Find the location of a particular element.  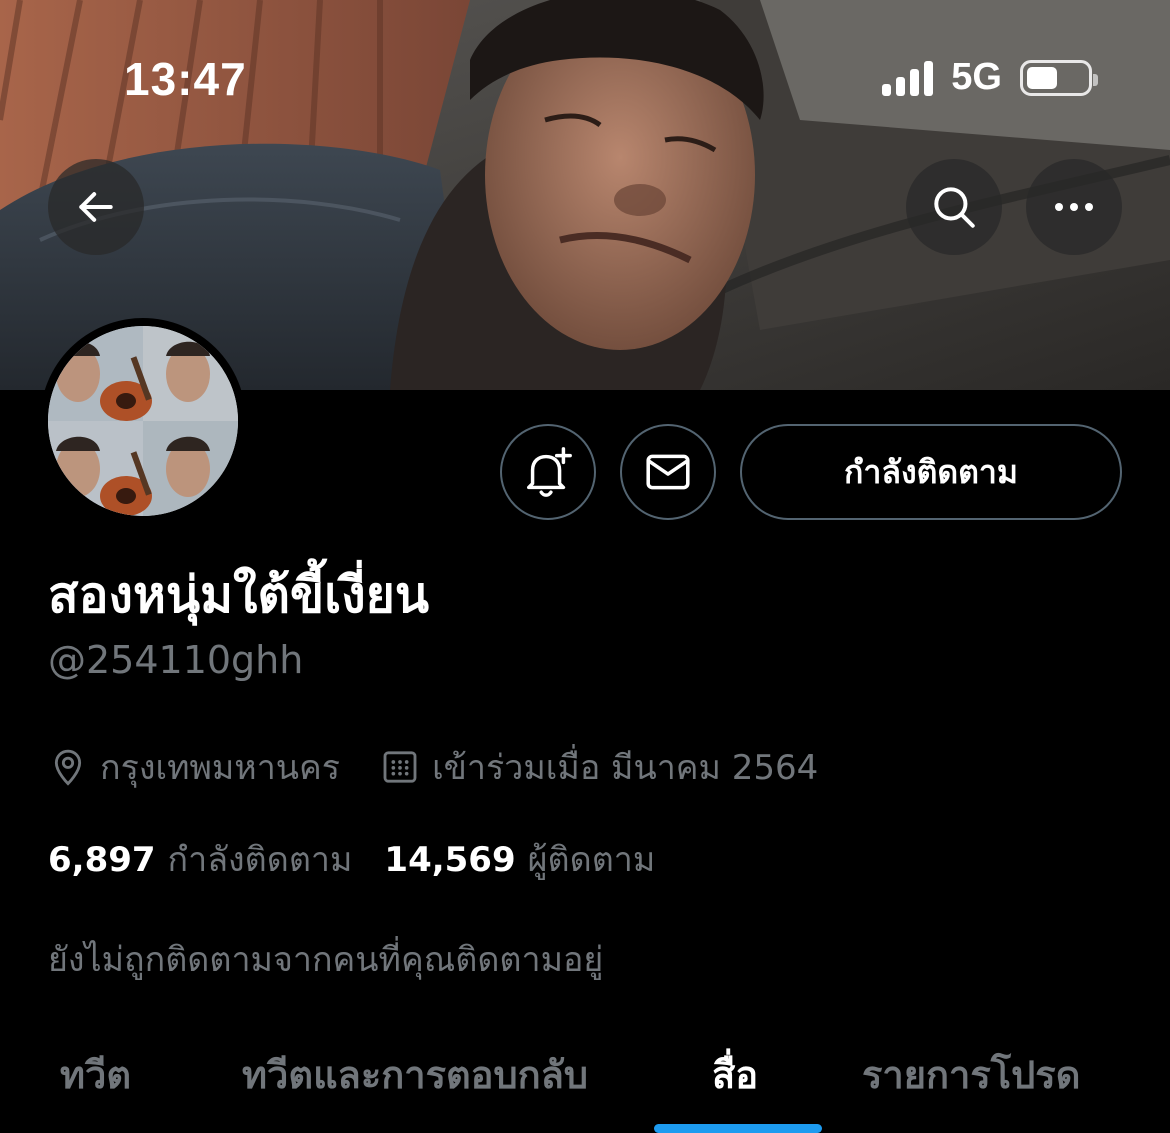

following-button: กำลังติดตาม is located at coordinates (931, 472).